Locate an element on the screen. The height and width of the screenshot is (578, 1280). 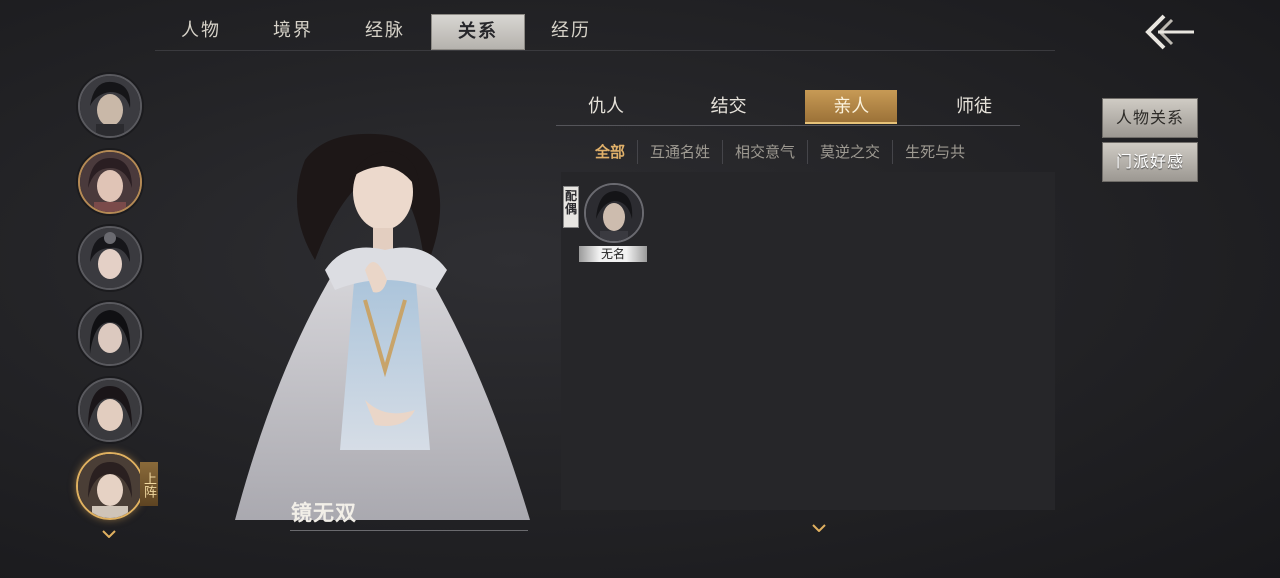
roster-avatar-6-selected is located at coordinates (110, 486).